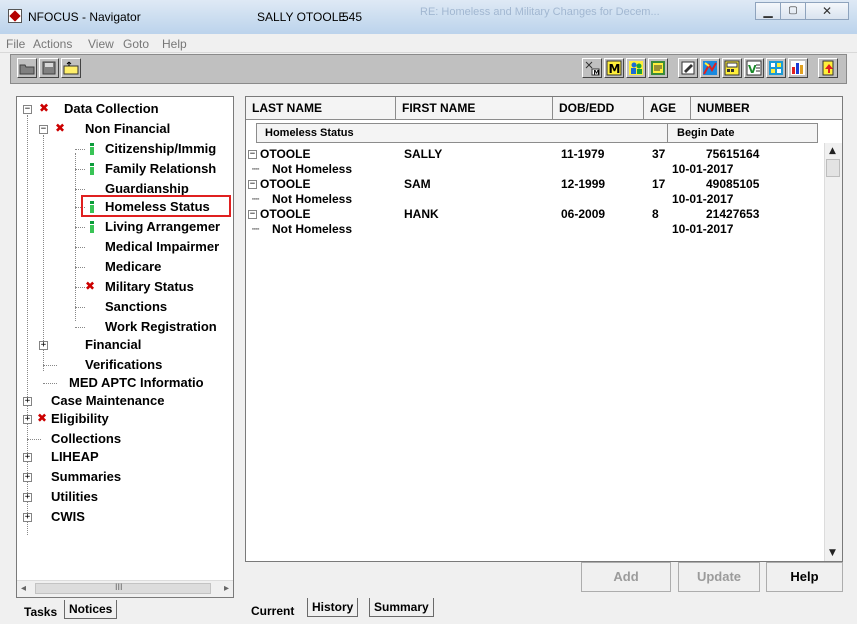 The image size is (857, 624). Describe the element at coordinates (626, 577) in the screenshot. I see `add-button: Add` at that location.